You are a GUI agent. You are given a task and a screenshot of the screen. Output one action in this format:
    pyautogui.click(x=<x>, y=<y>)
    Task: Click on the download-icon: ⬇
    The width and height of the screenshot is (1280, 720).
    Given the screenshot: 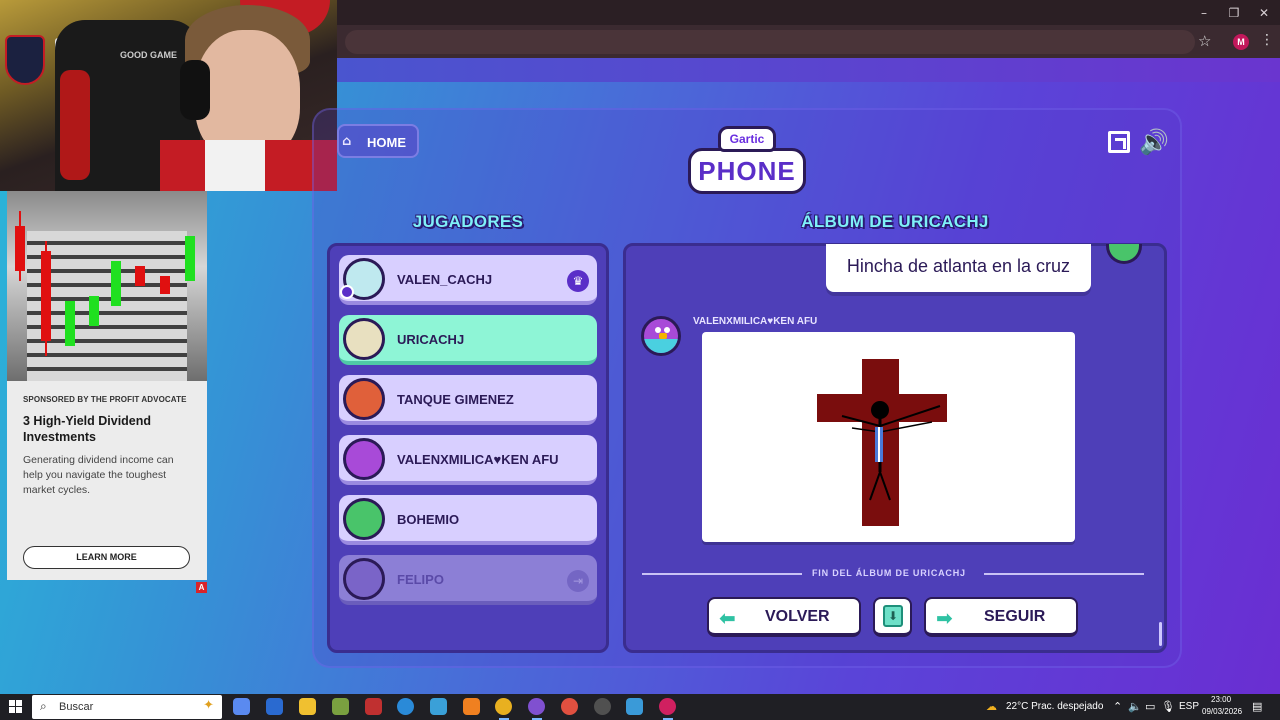 What is the action you would take?
    pyautogui.click(x=893, y=616)
    